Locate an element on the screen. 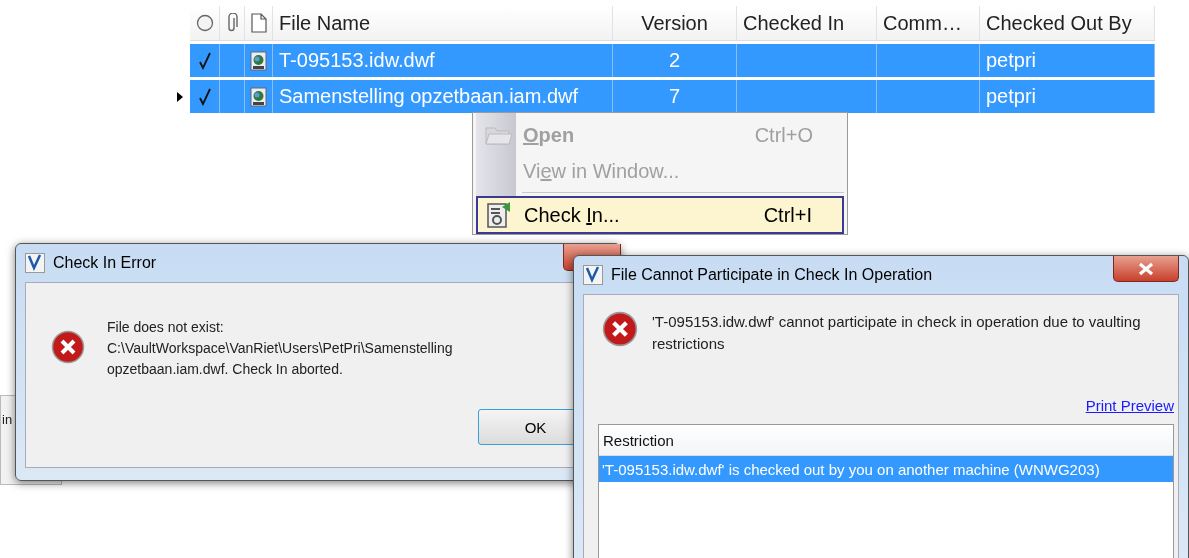 The image size is (1189, 558). table-cell: T-095153.idw.dwf is located at coordinates (443, 60).